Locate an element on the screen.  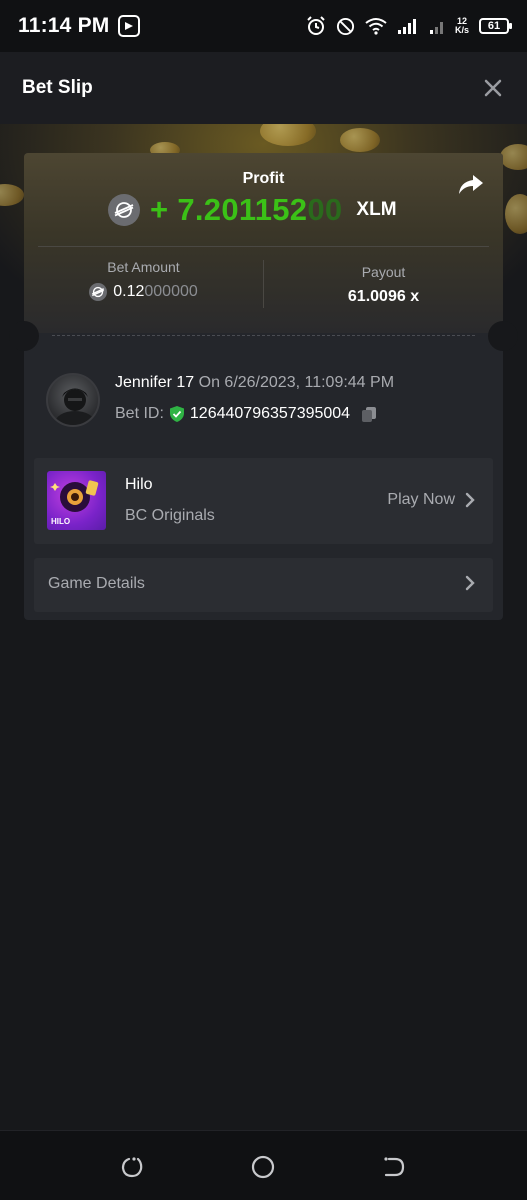
status-left: 11:14 PM is located at coordinates (79, 26).